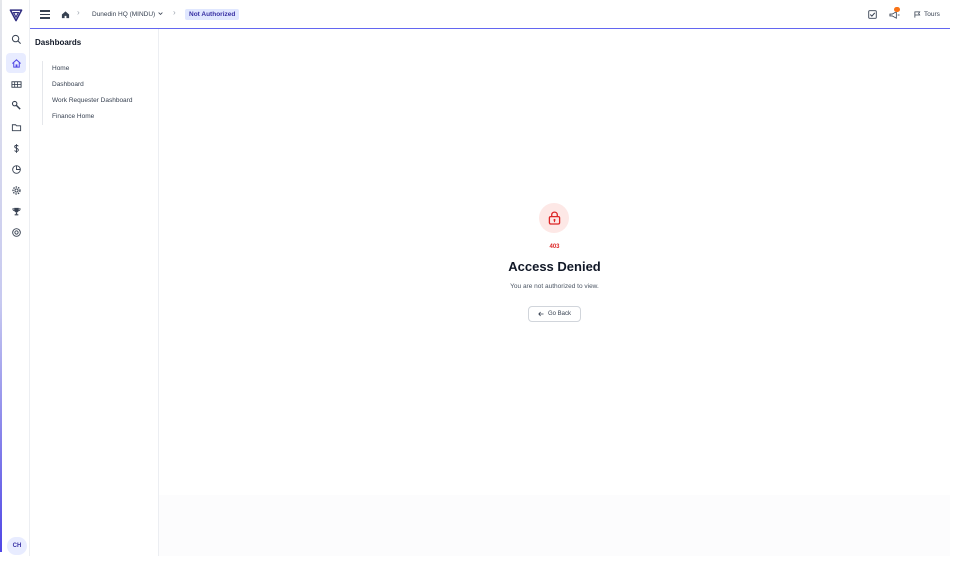 This screenshot has height=579, width=954. Describe the element at coordinates (87, 69) in the screenshot. I see `sidebar-item-home: Home` at that location.